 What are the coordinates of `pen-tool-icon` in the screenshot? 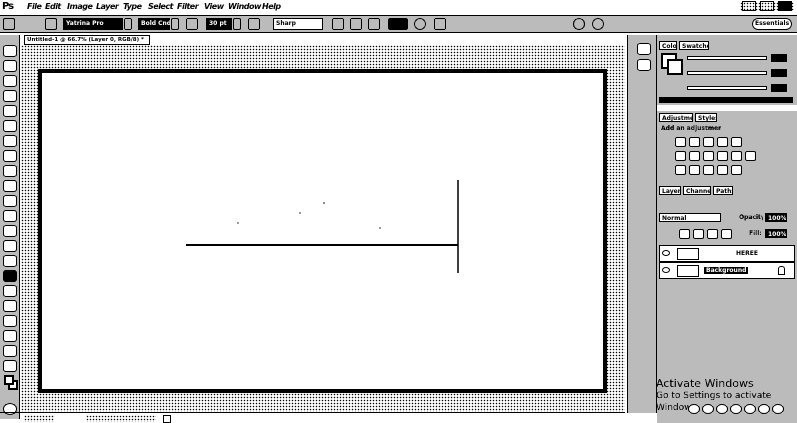 It's located at (10, 261).